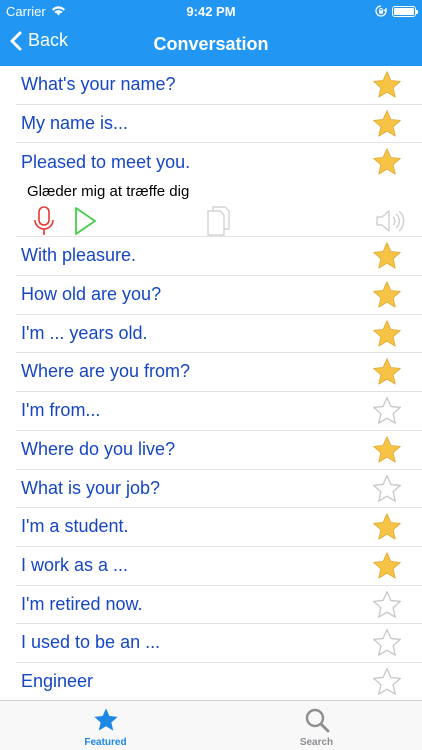 This screenshot has height=750, width=422. I want to click on phrase-text: What's your name?, so click(98, 84).